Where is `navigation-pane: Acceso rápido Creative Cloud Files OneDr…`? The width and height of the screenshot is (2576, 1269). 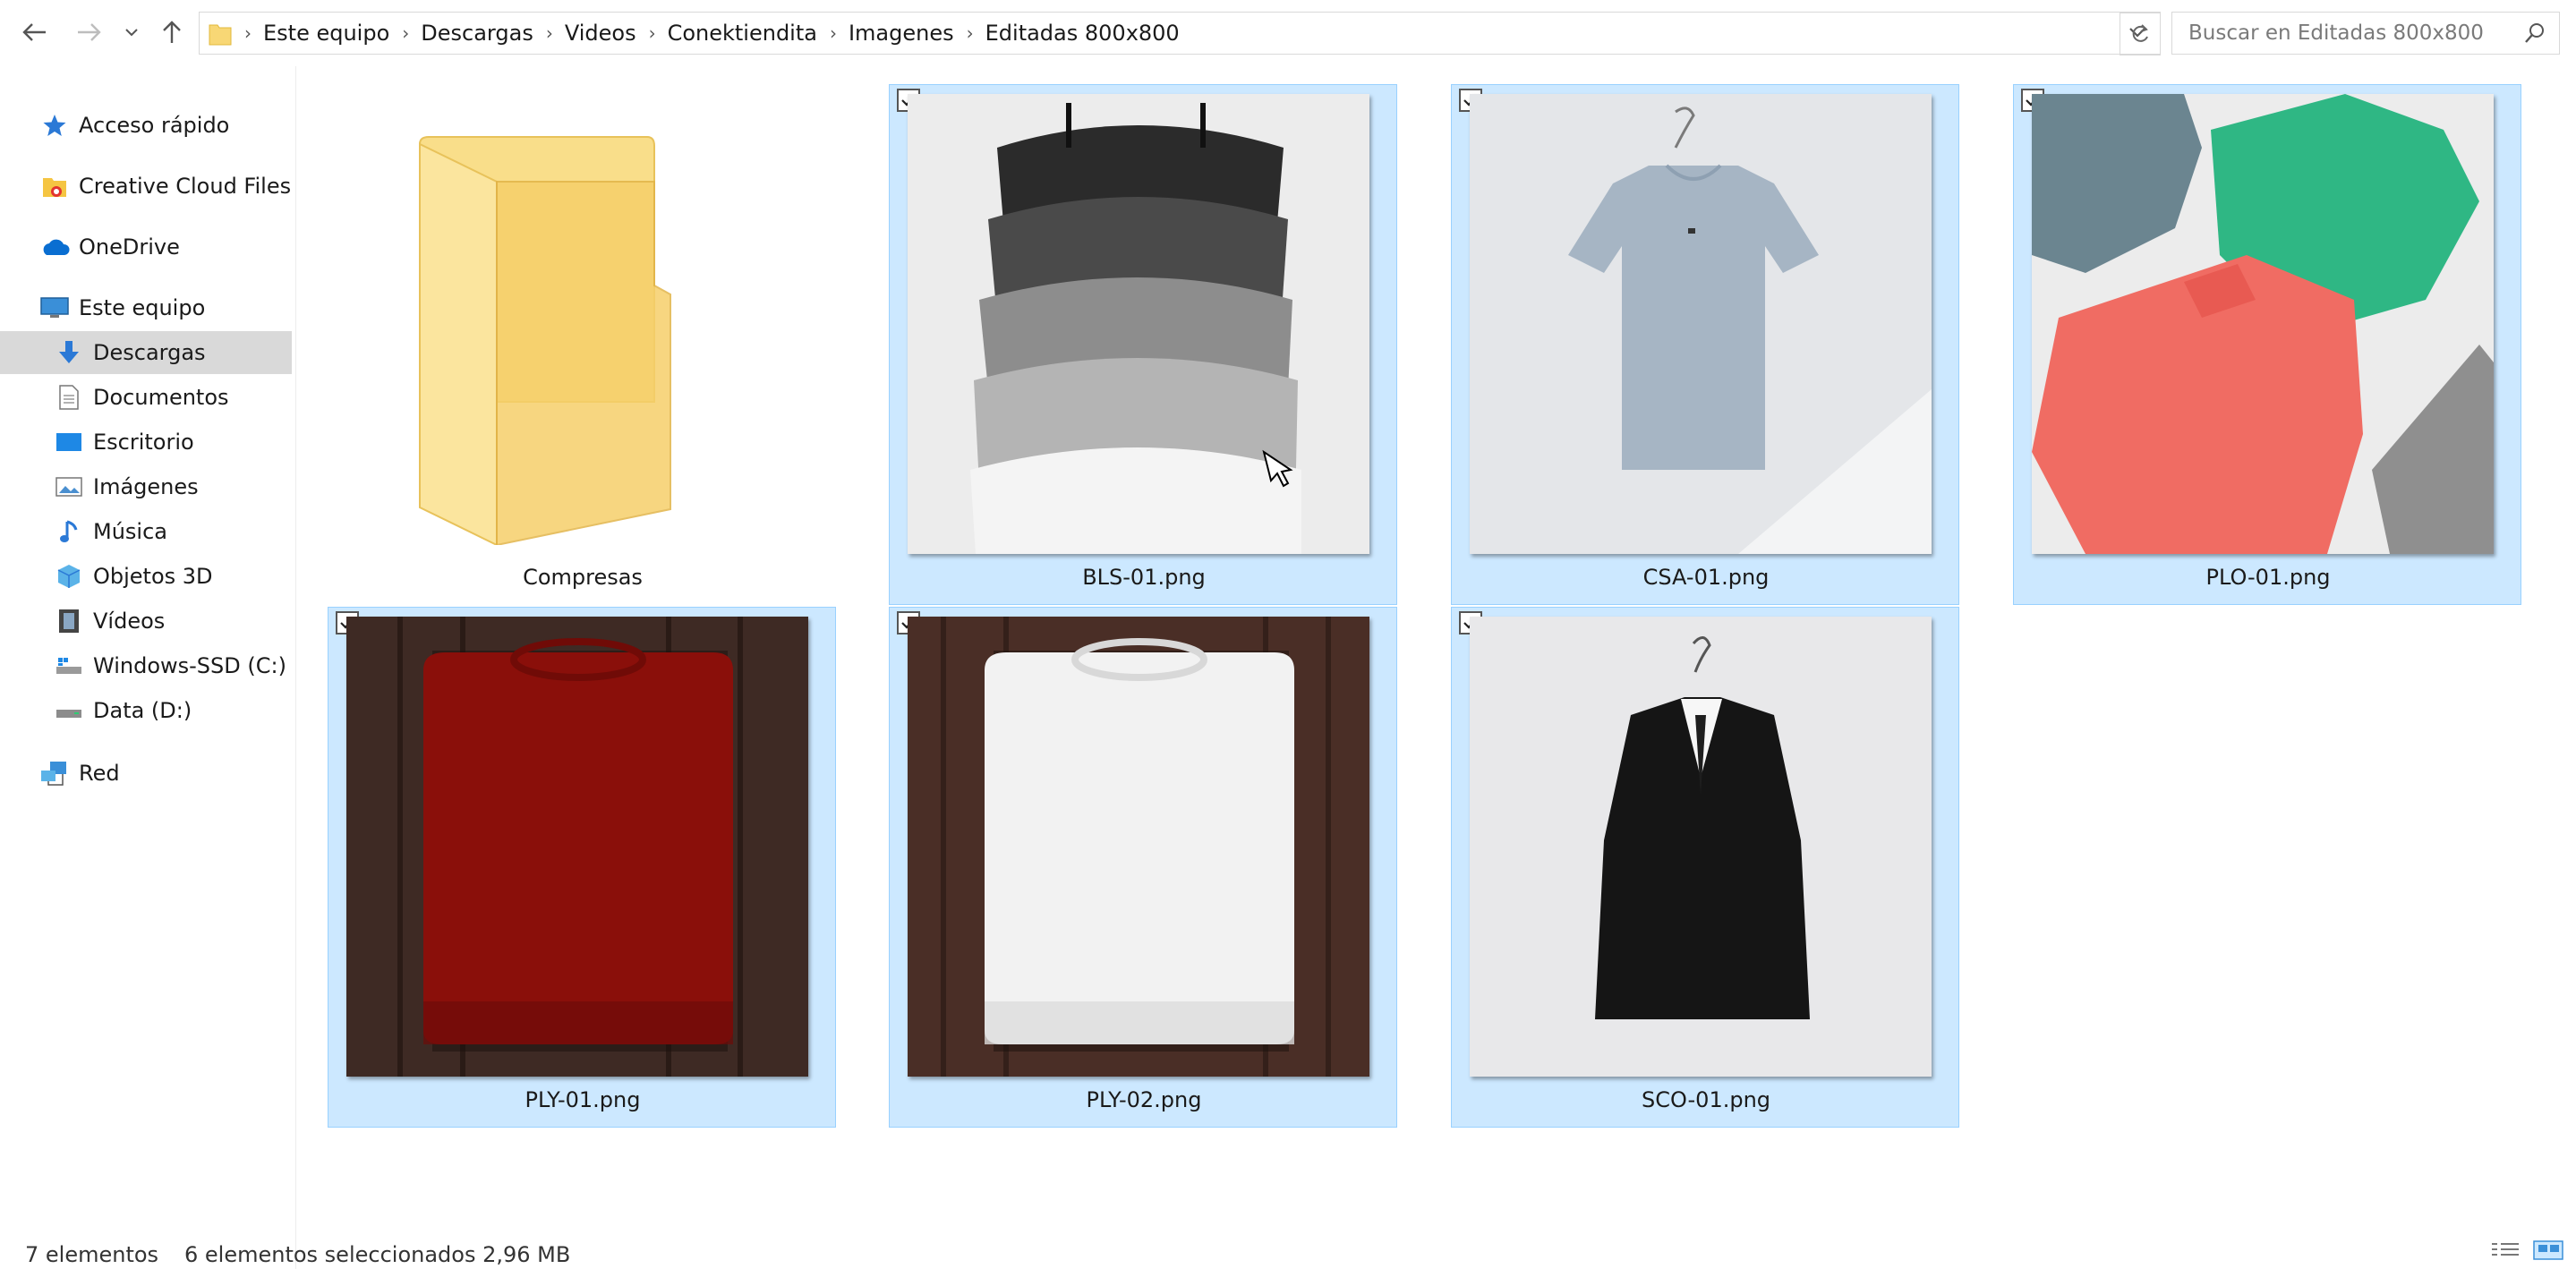 navigation-pane: Acceso rápido Creative Cloud Files OneDr… is located at coordinates (147, 671).